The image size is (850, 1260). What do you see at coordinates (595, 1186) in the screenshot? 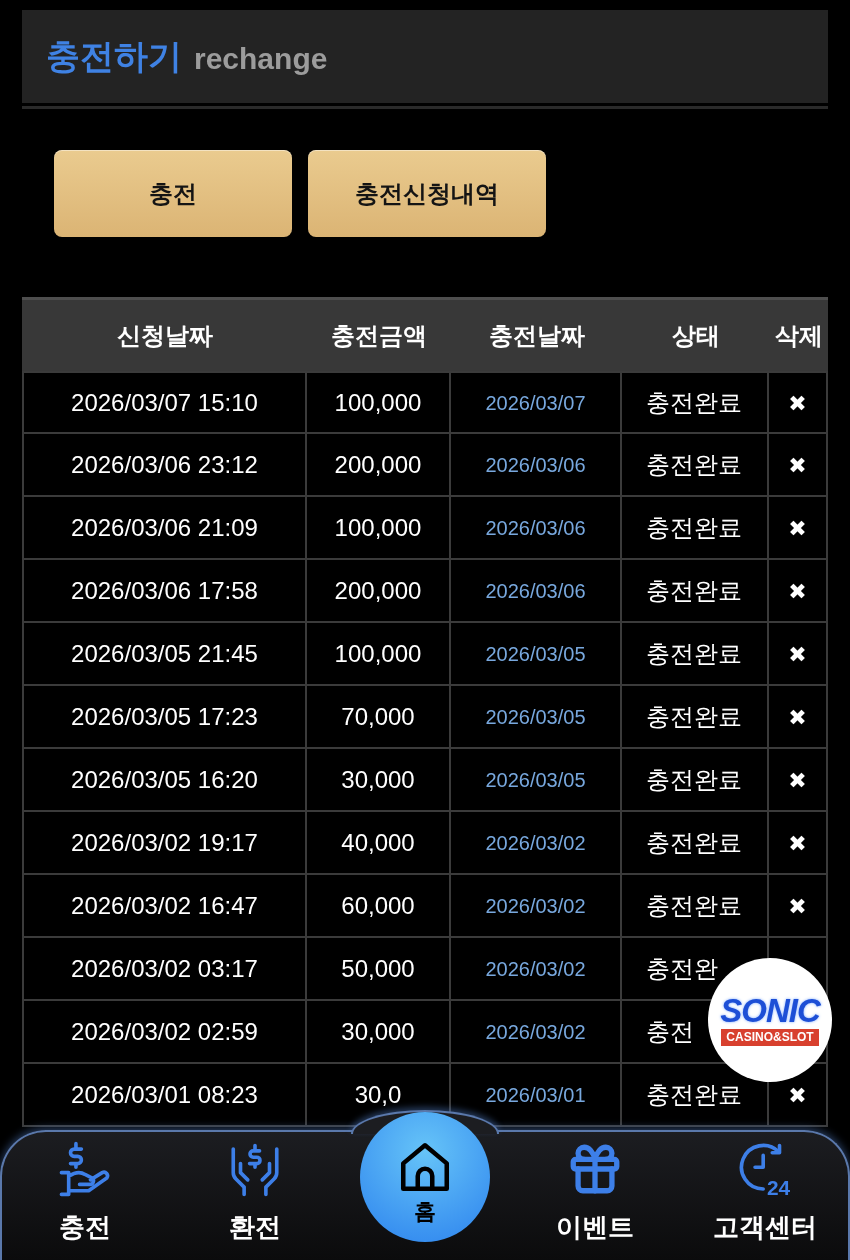
I see `nav-button: 이벤트` at bounding box center [595, 1186].